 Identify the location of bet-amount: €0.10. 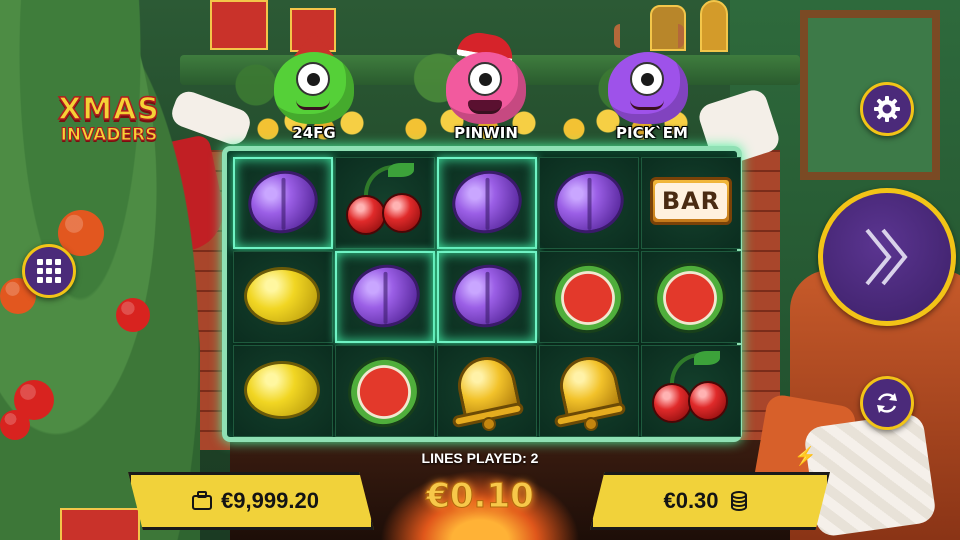
(480, 496).